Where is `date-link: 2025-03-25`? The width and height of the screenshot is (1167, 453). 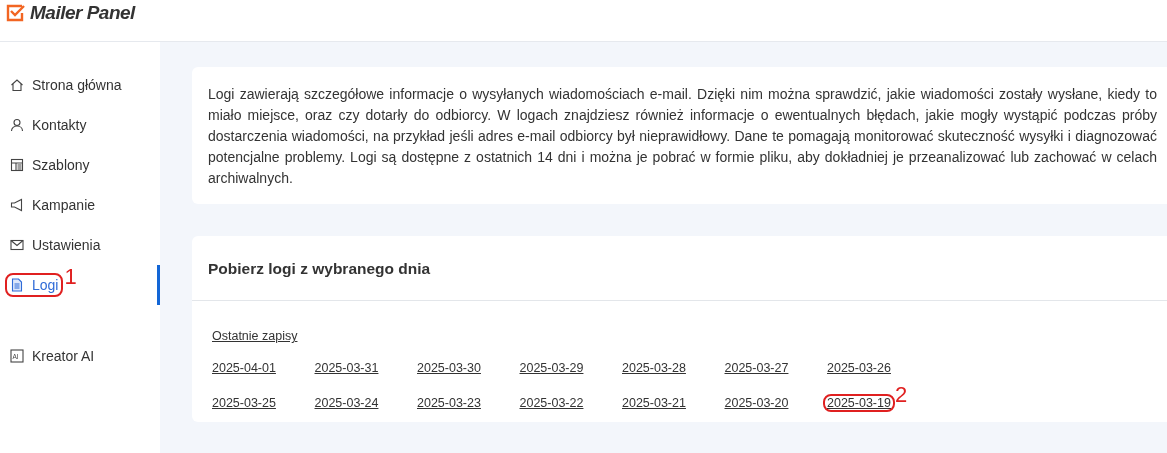 date-link: 2025-03-25 is located at coordinates (244, 403).